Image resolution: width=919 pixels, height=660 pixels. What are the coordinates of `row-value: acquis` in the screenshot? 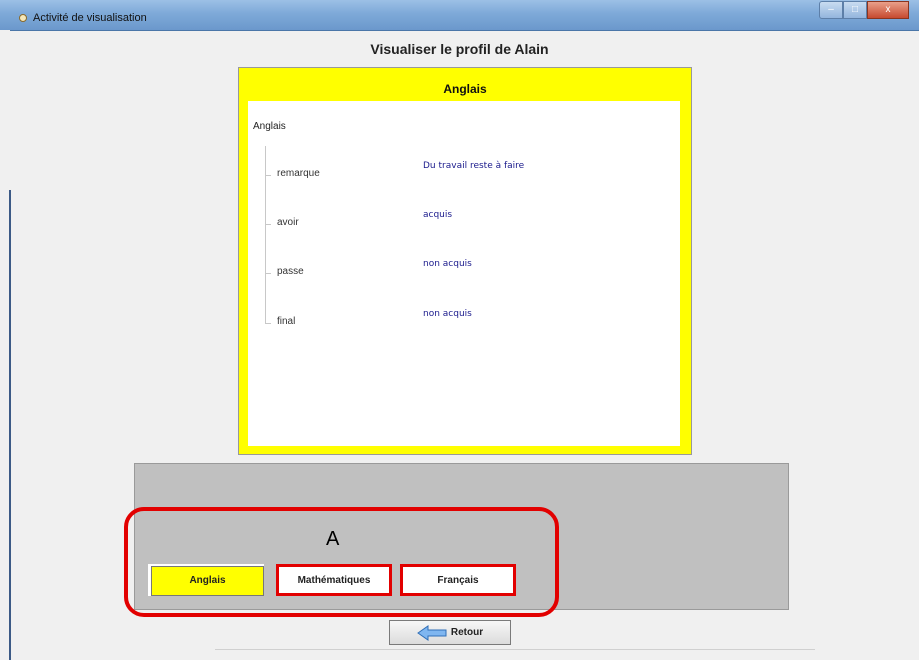 It's located at (438, 215).